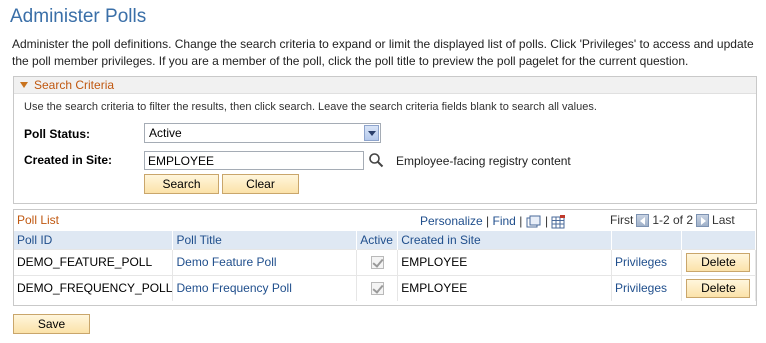 The height and width of the screenshot is (343, 766). What do you see at coordinates (622, 220) in the screenshot?
I see `first-link: First` at bounding box center [622, 220].